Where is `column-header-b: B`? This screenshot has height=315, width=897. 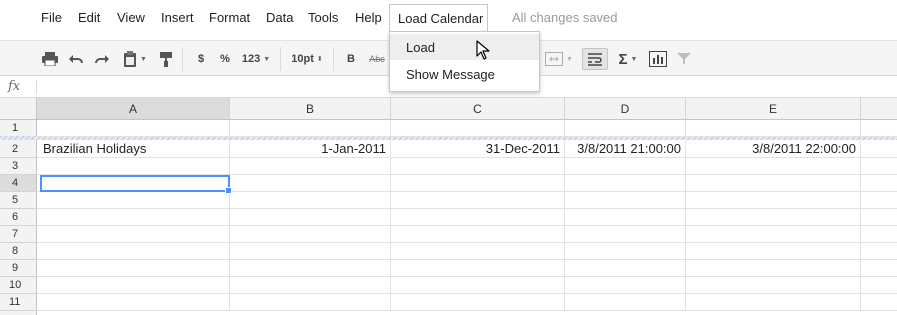
column-header-b: B is located at coordinates (310, 109).